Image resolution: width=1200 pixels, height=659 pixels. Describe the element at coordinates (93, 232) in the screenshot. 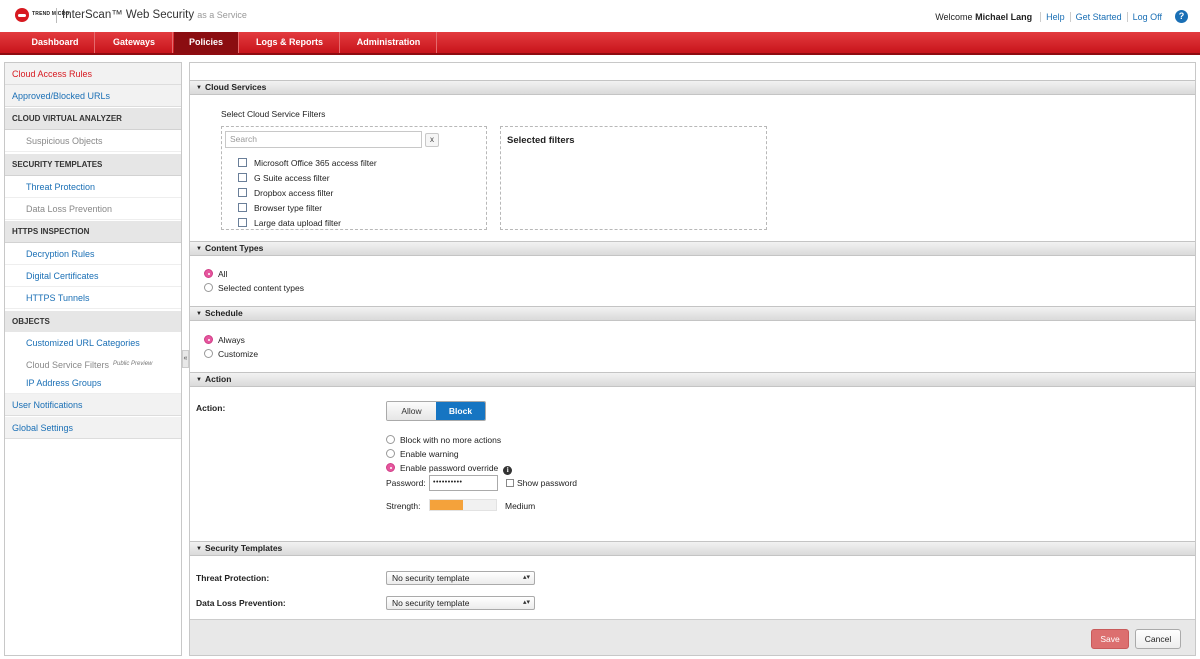

I see `sidebar-section-https-inspection: HTTPS INSPECTION` at that location.